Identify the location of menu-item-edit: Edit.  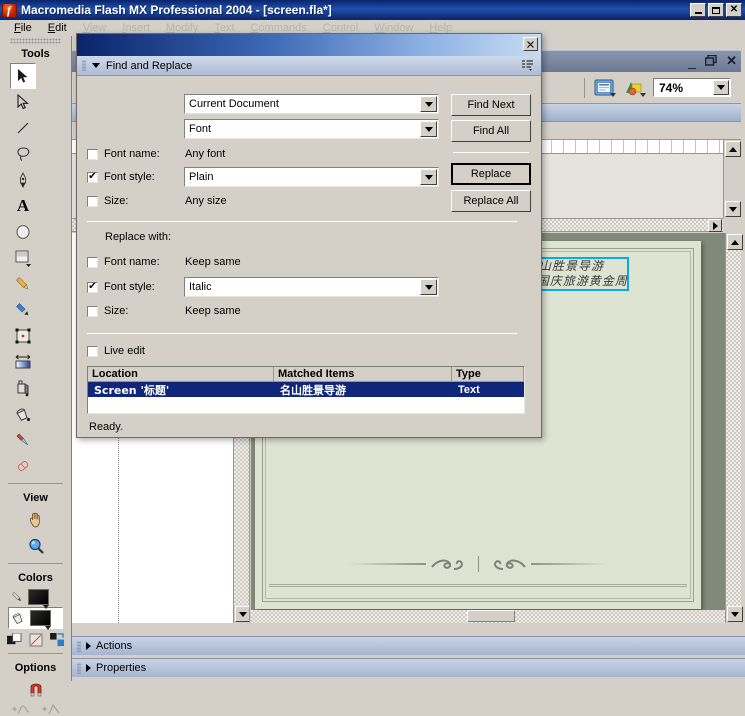
(57, 28).